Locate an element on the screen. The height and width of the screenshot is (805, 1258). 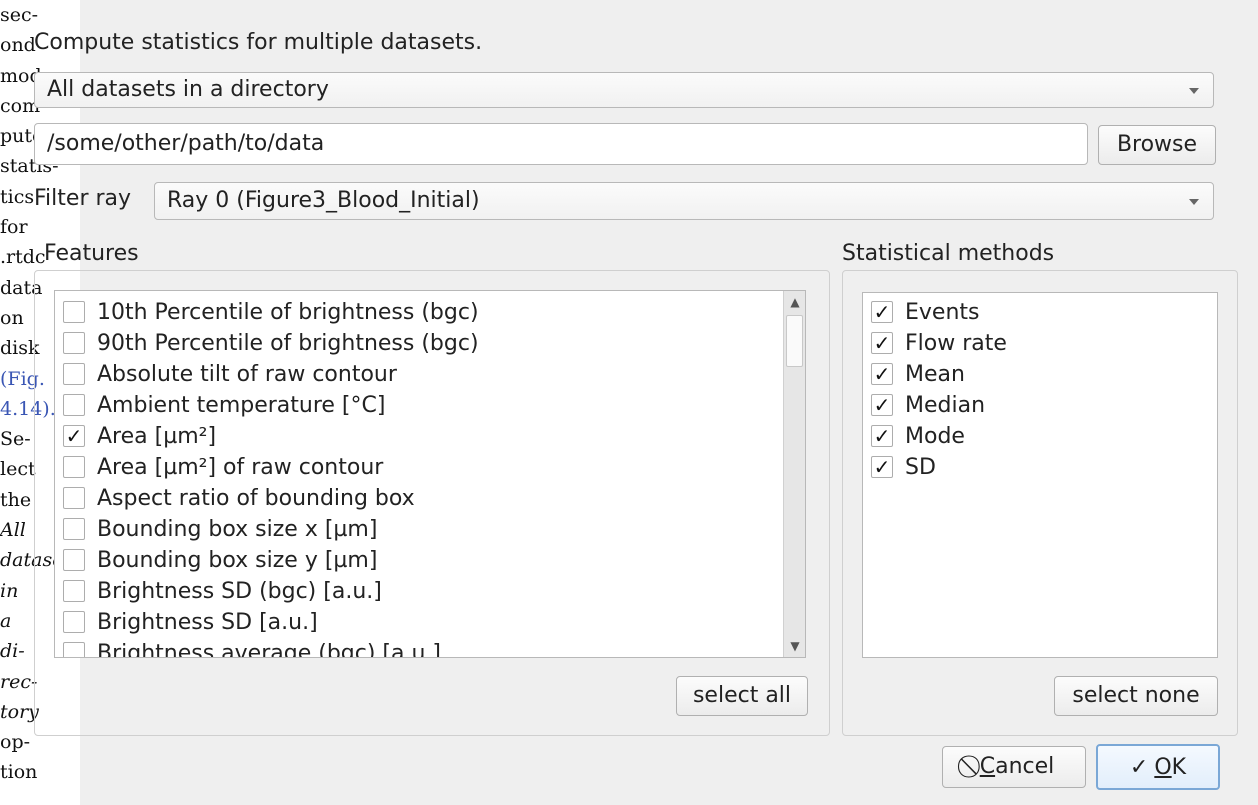
feature-label: Brightness SD (bgc) [a.u.] is located at coordinates (239, 591).